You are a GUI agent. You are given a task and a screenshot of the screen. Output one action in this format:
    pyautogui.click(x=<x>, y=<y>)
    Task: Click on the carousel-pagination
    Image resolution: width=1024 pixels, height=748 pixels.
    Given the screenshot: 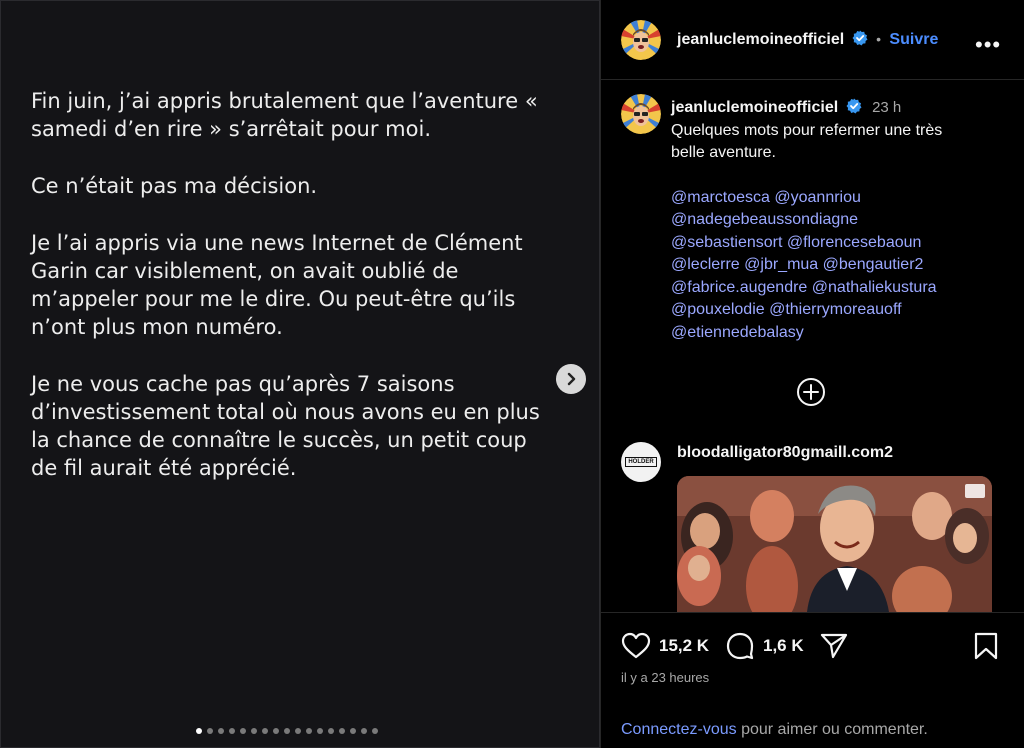 What is the action you would take?
    pyautogui.click(x=287, y=731)
    